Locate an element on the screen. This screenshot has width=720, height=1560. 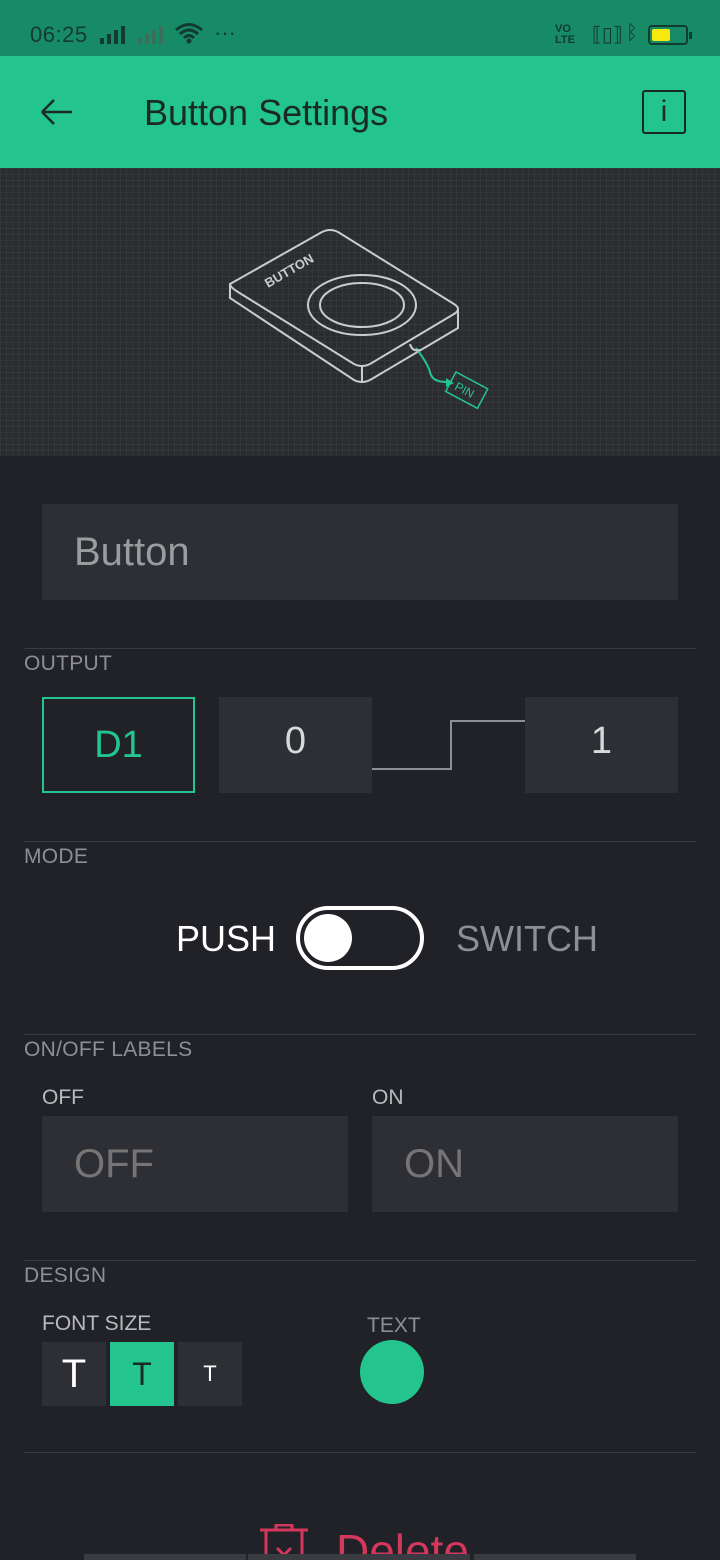
design-section-label: DESIGN is located at coordinates (65, 1275).